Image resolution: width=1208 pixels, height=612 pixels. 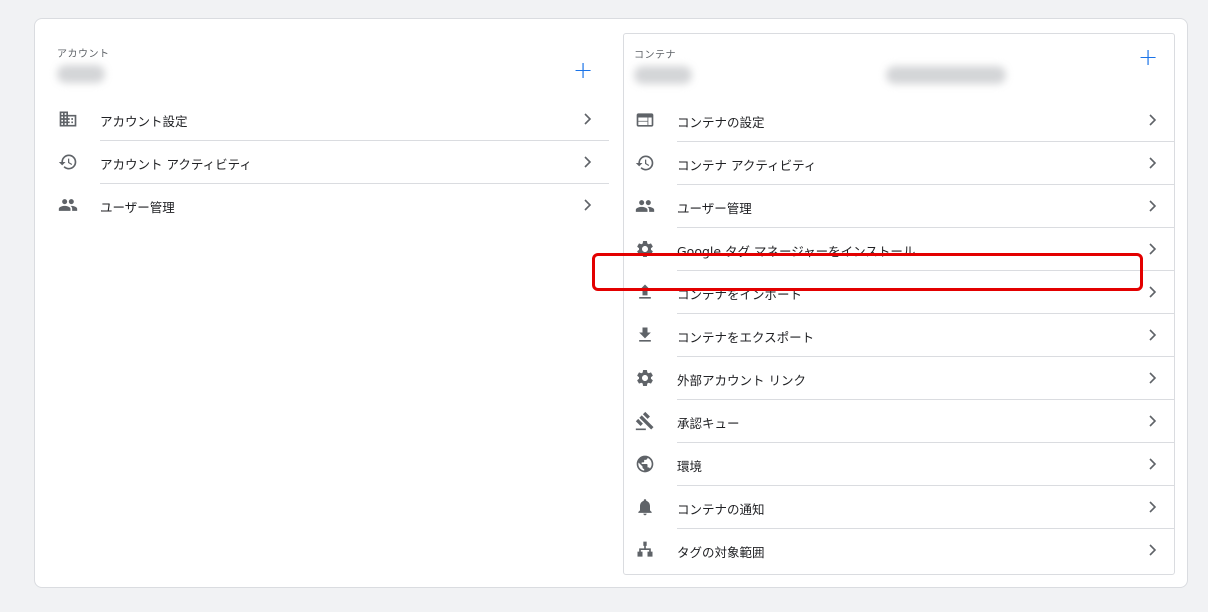 I want to click on container-notifications-label: コンテナの通知, so click(x=721, y=509).